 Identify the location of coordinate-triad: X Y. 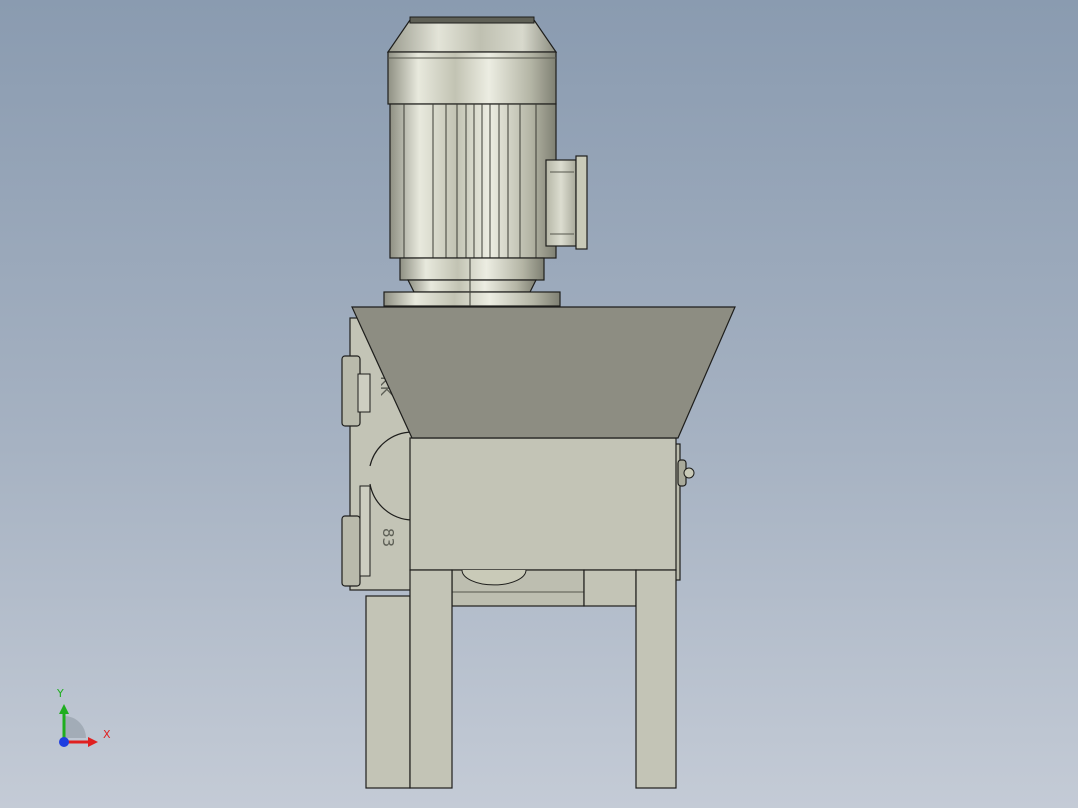
(85, 720).